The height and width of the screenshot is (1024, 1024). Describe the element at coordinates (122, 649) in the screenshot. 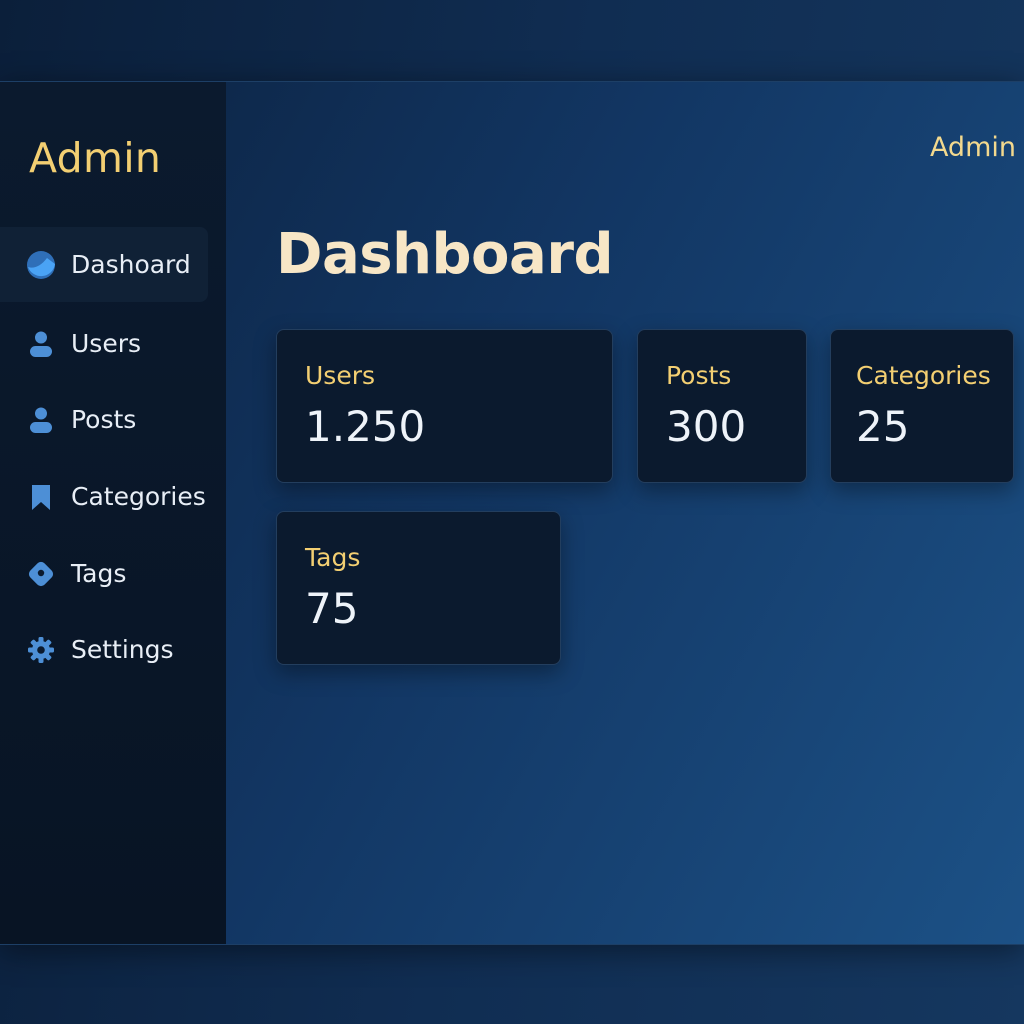

I see `sidebar-item-label: Settings` at that location.